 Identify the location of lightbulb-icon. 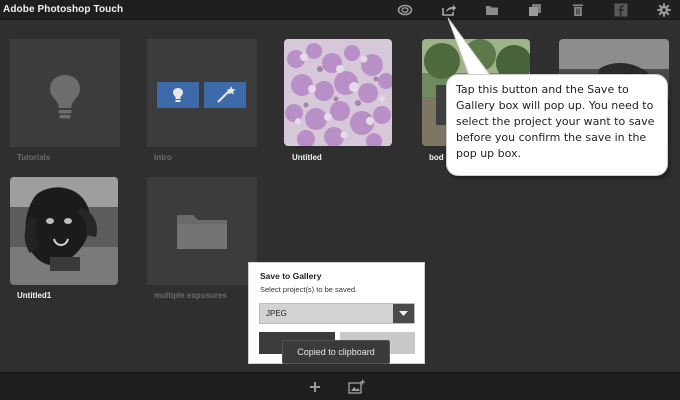
(65, 97).